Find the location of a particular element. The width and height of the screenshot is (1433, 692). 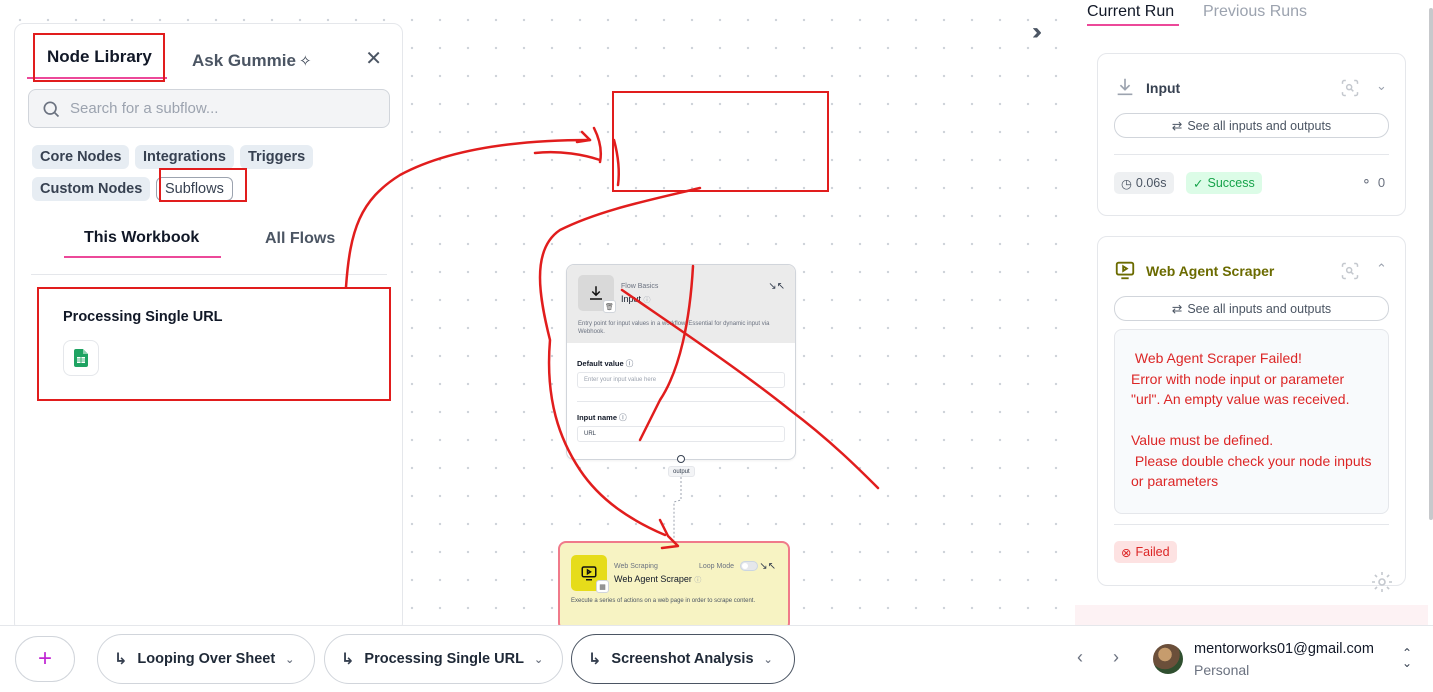

search-box is located at coordinates (209, 108).